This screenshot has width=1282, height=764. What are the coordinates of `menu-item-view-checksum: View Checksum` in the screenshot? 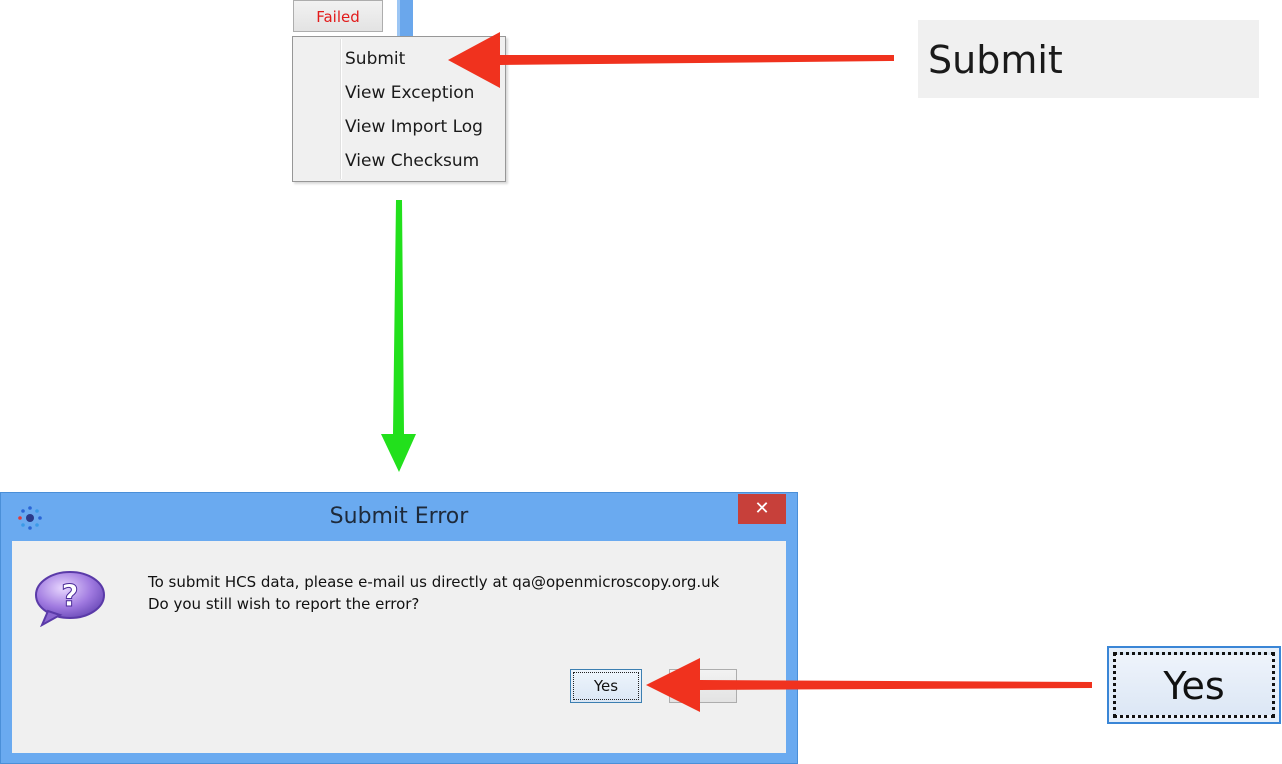 It's located at (412, 161).